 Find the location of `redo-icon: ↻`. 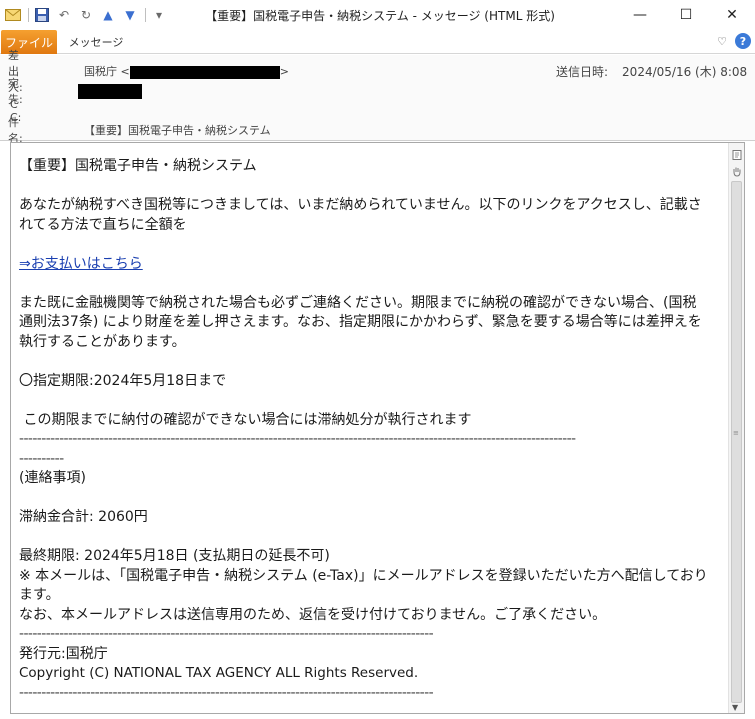

redo-icon: ↻ is located at coordinates (86, 15).